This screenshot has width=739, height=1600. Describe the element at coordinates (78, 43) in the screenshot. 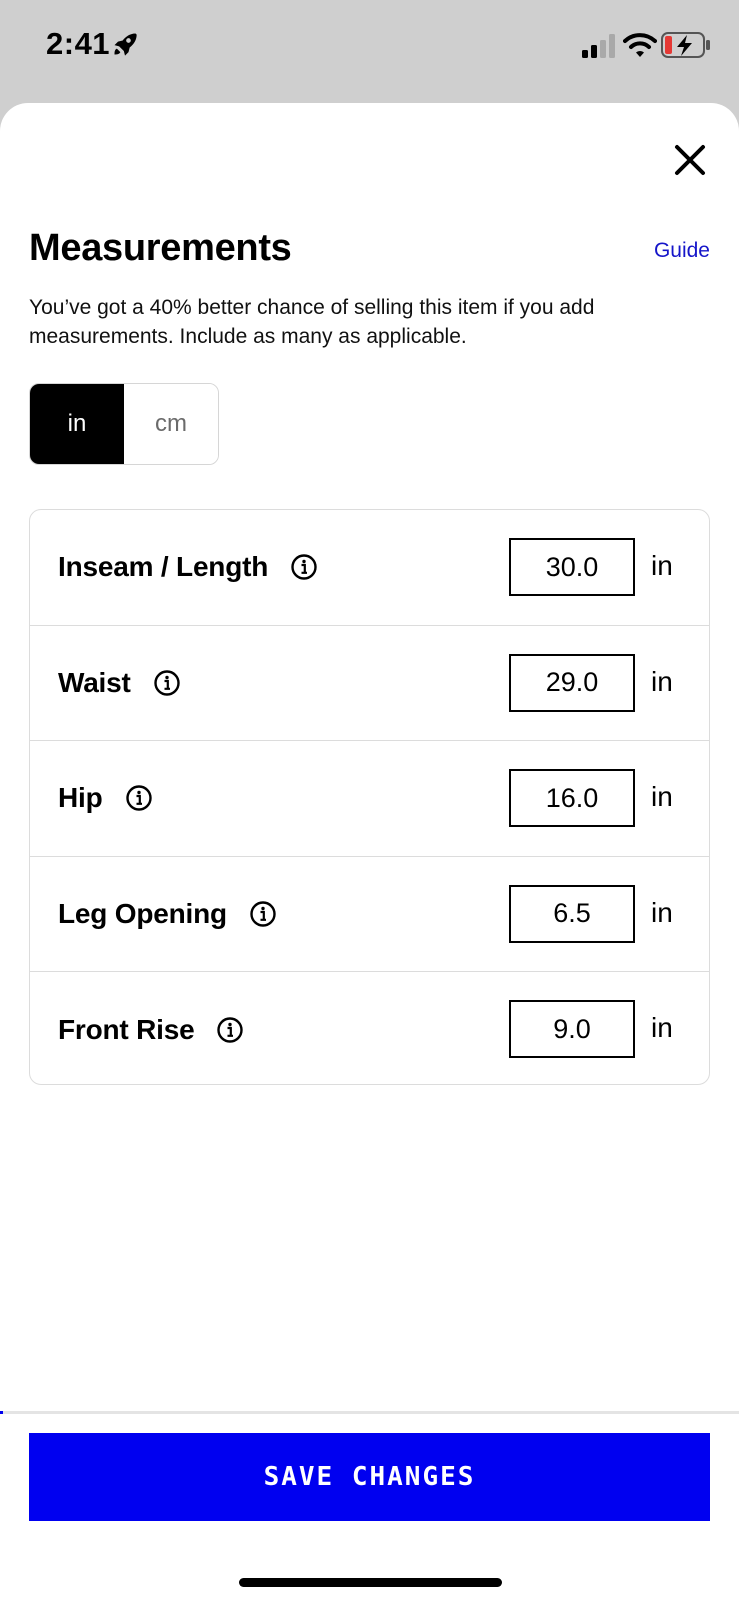

I see `status-time: 2:41` at that location.